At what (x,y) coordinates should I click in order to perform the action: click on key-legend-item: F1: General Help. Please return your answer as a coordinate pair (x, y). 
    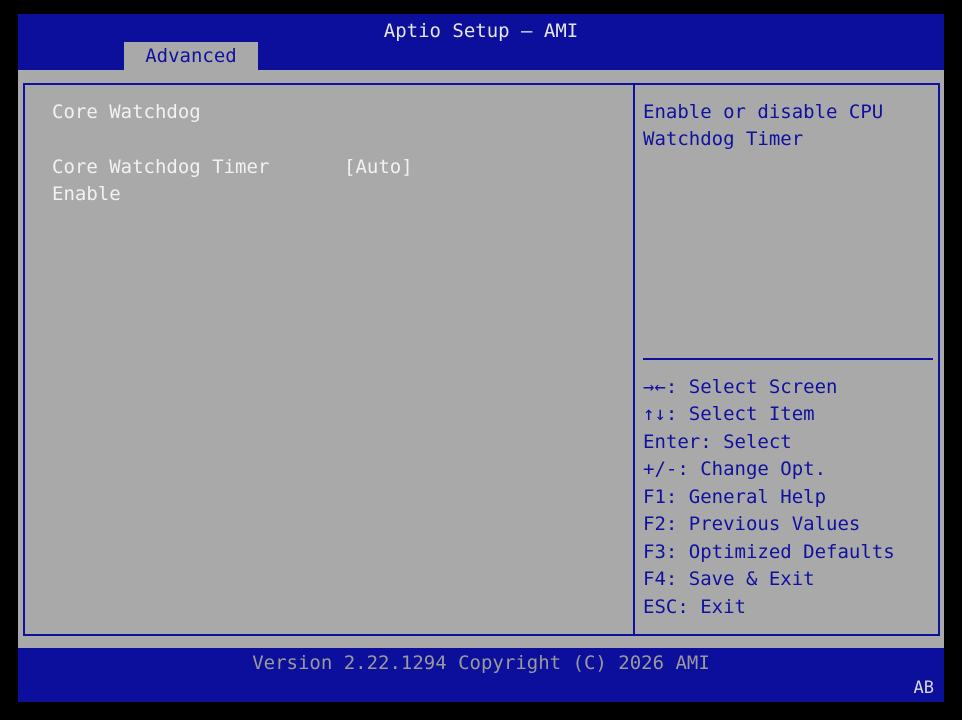
    Looking at the image, I should click on (735, 497).